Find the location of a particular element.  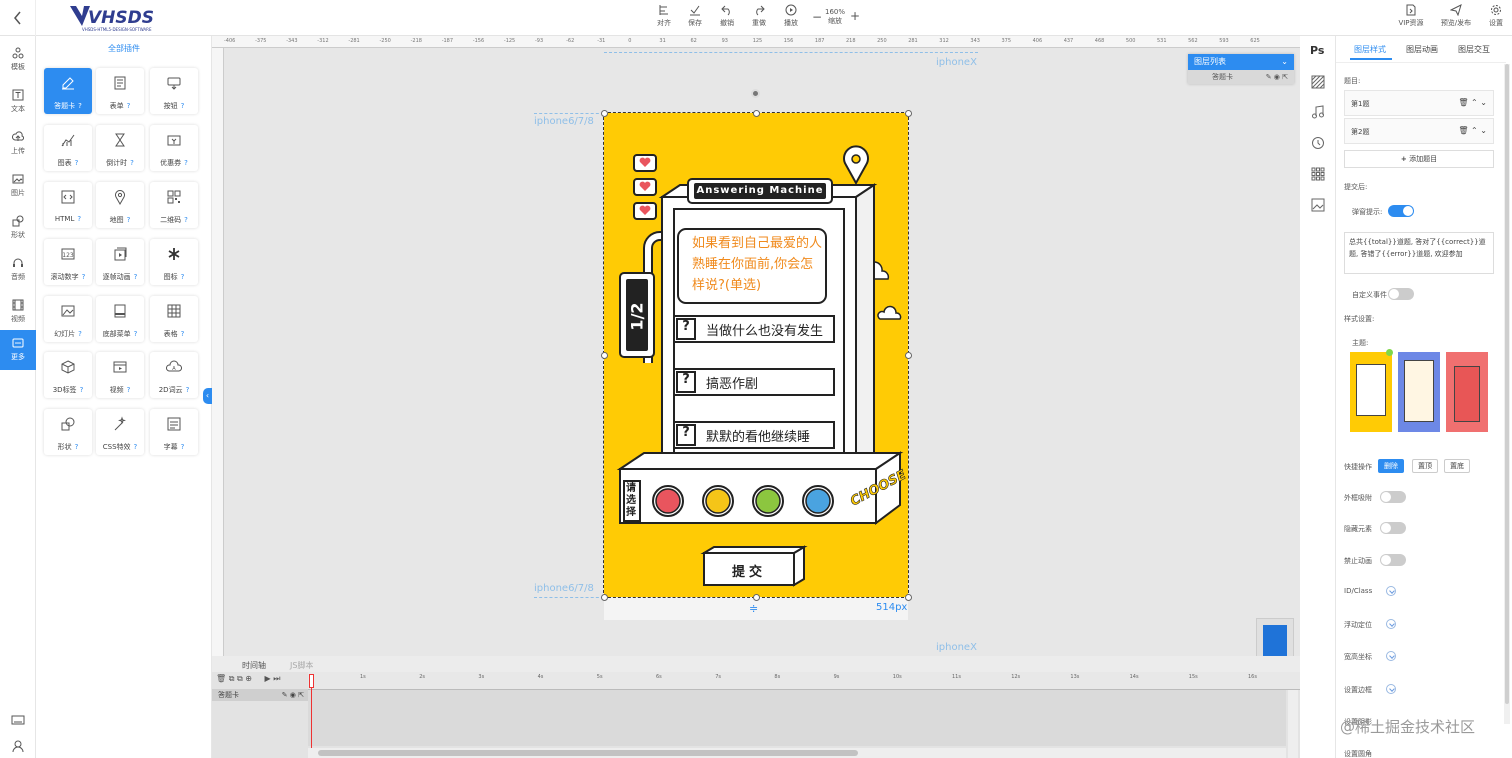

paste-icon: ⧉ is located at coordinates (240, 678).